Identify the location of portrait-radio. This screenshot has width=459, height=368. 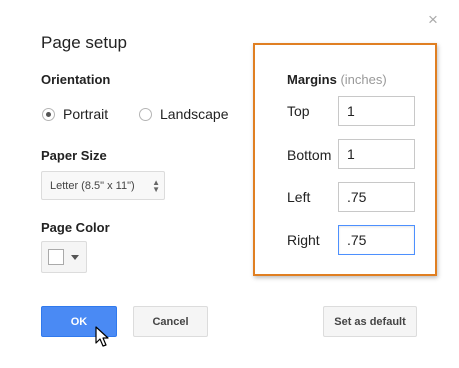
(48, 114).